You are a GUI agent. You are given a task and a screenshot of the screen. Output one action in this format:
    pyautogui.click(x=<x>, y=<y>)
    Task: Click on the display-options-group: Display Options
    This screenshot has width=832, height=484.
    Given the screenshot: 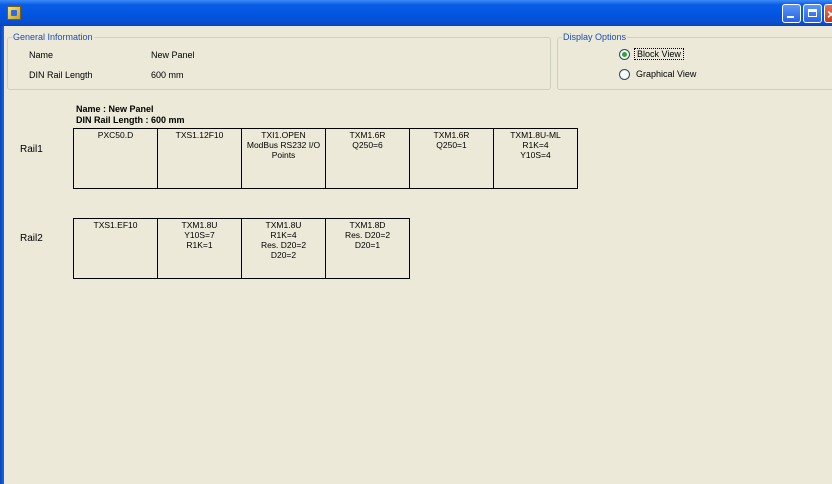 What is the action you would take?
    pyautogui.click(x=694, y=61)
    